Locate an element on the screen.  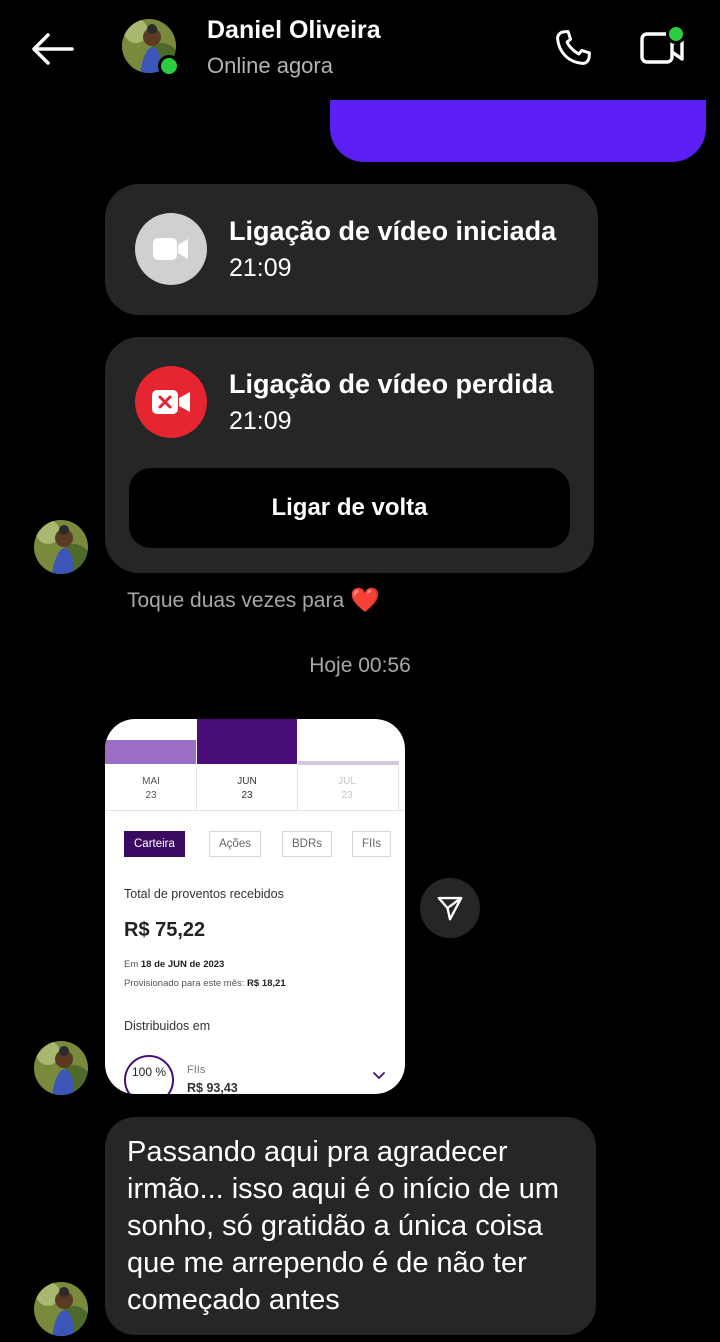
voice-call-button is located at coordinates (573, 48).